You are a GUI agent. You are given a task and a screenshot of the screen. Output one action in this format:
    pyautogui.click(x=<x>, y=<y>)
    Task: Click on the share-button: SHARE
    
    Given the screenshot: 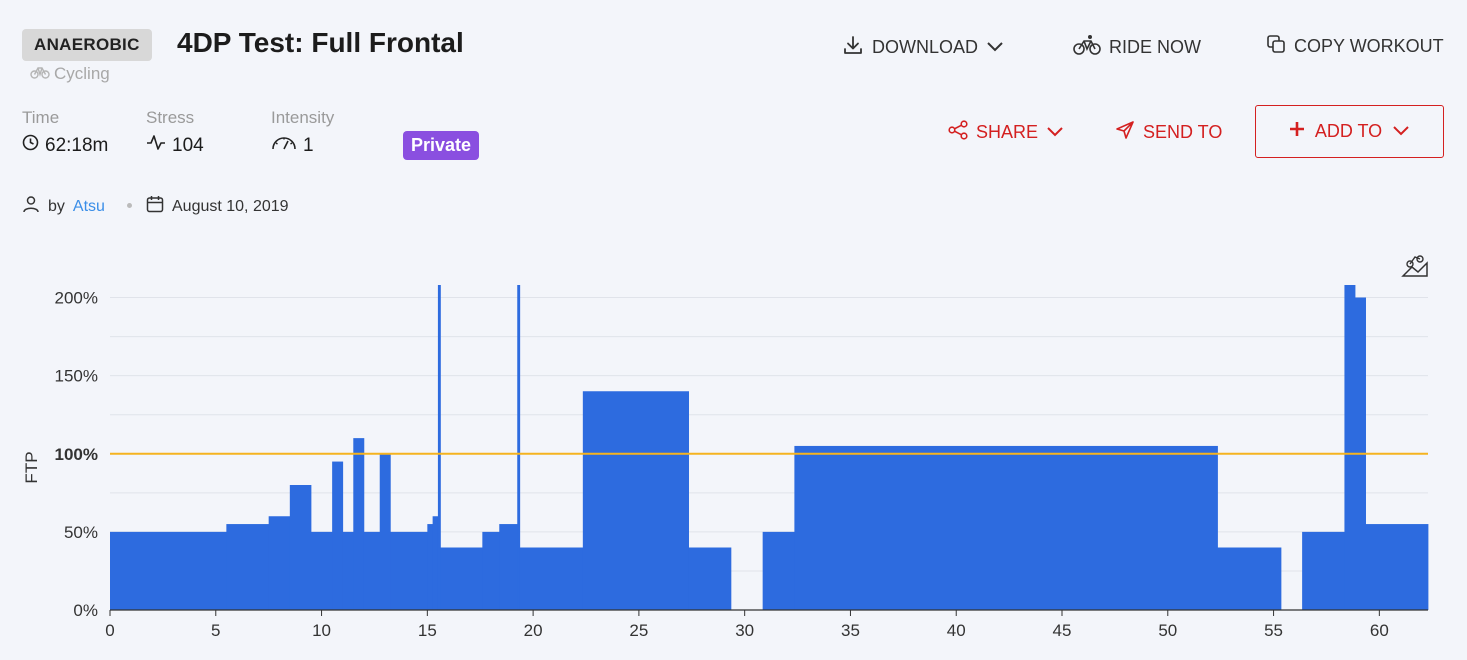 What is the action you would take?
    pyautogui.click(x=1006, y=132)
    